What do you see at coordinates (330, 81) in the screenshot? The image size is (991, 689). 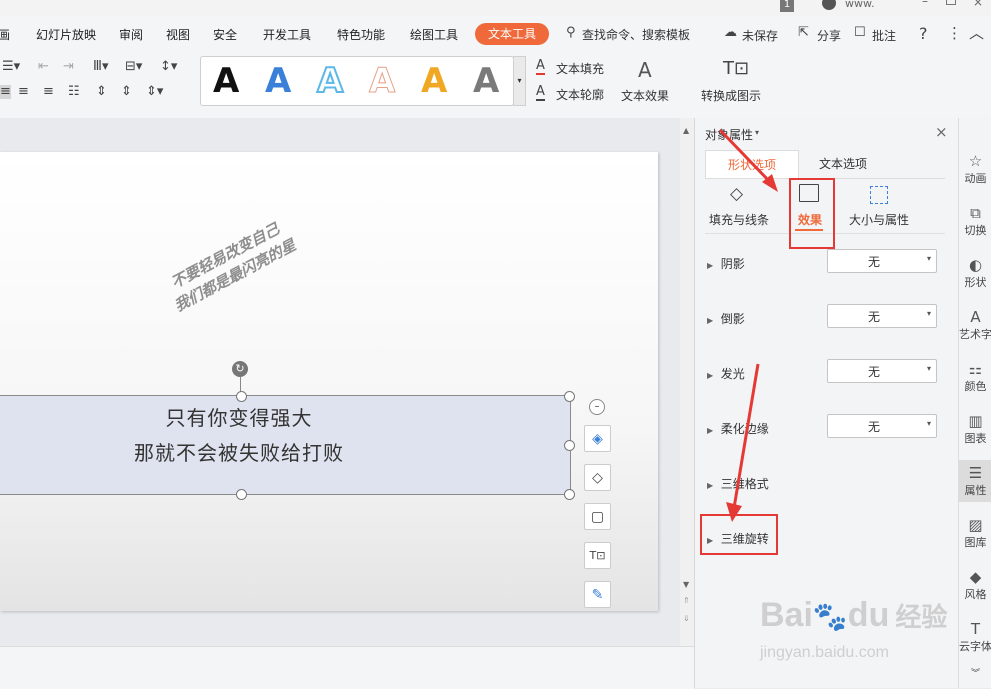 I see `style-light-blue-outline: A` at bounding box center [330, 81].